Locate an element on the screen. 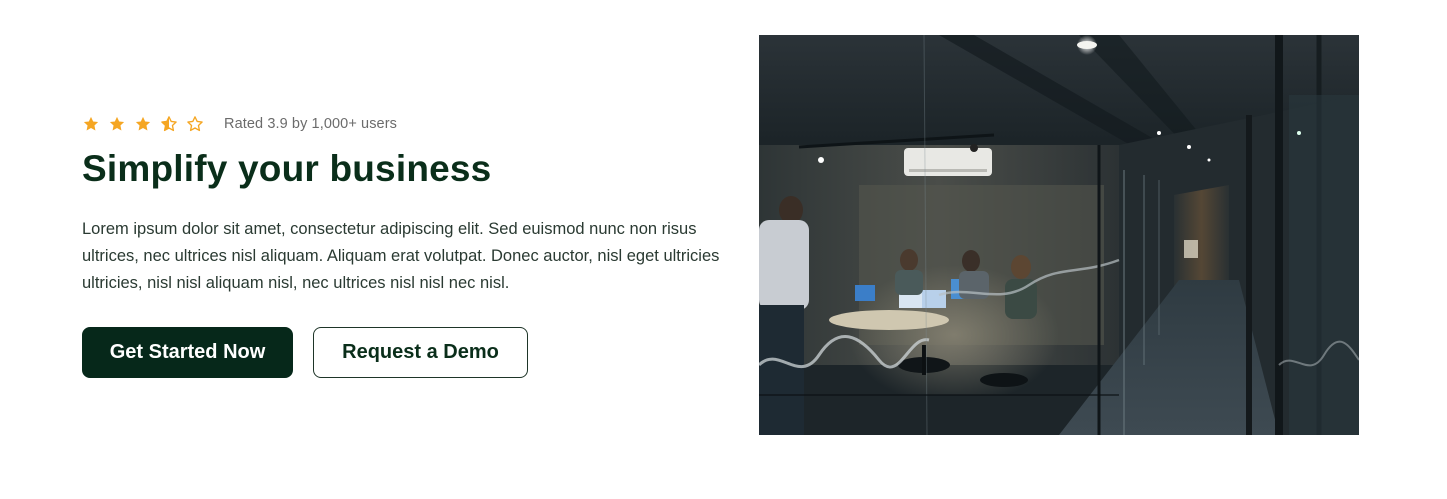 Image resolution: width=1447 pixels, height=499 pixels. star-rating is located at coordinates (143, 124).